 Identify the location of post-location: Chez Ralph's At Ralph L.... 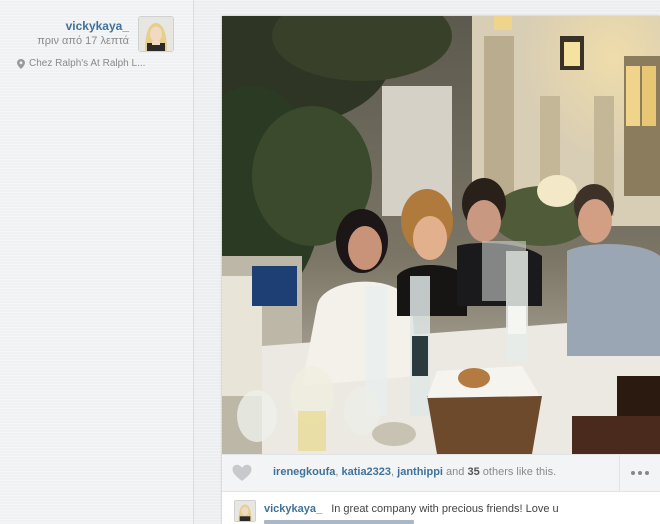
(81, 63).